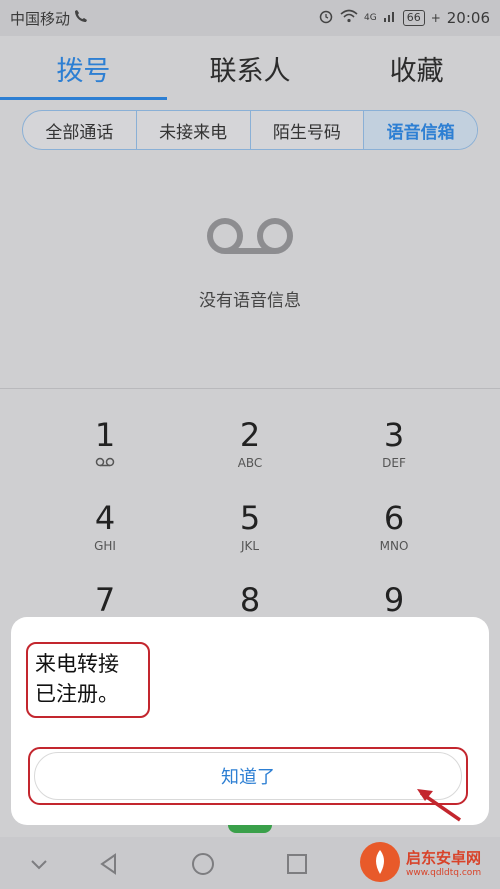 This screenshot has height=889, width=500. What do you see at coordinates (370, 18) in the screenshot?
I see `network-type-label: 4G` at bounding box center [370, 18].